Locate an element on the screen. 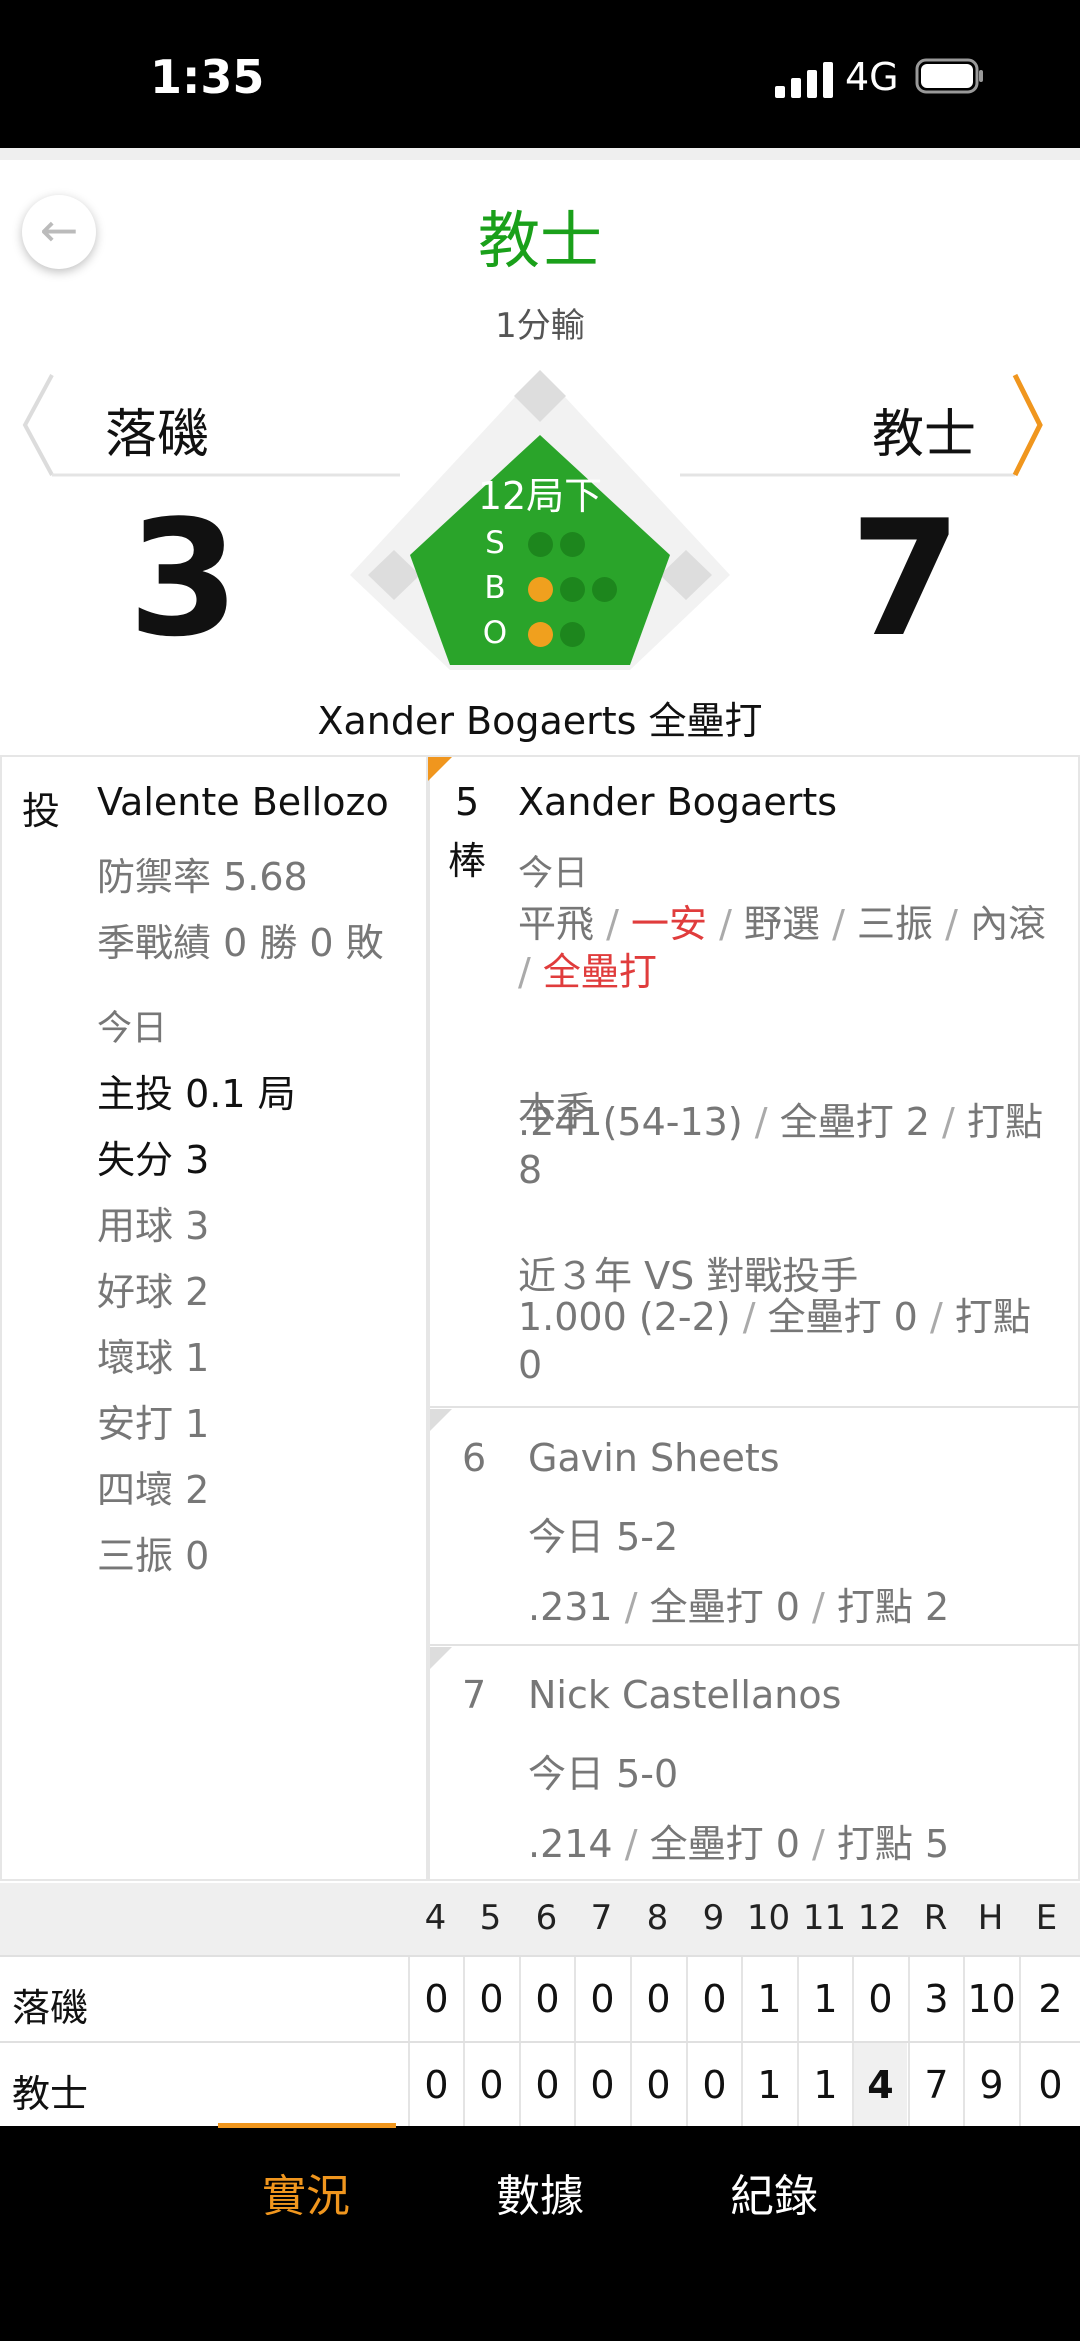 Image resolution: width=1080 pixels, height=2341 pixels. game-result: 1分輸 is located at coordinates (540, 326).